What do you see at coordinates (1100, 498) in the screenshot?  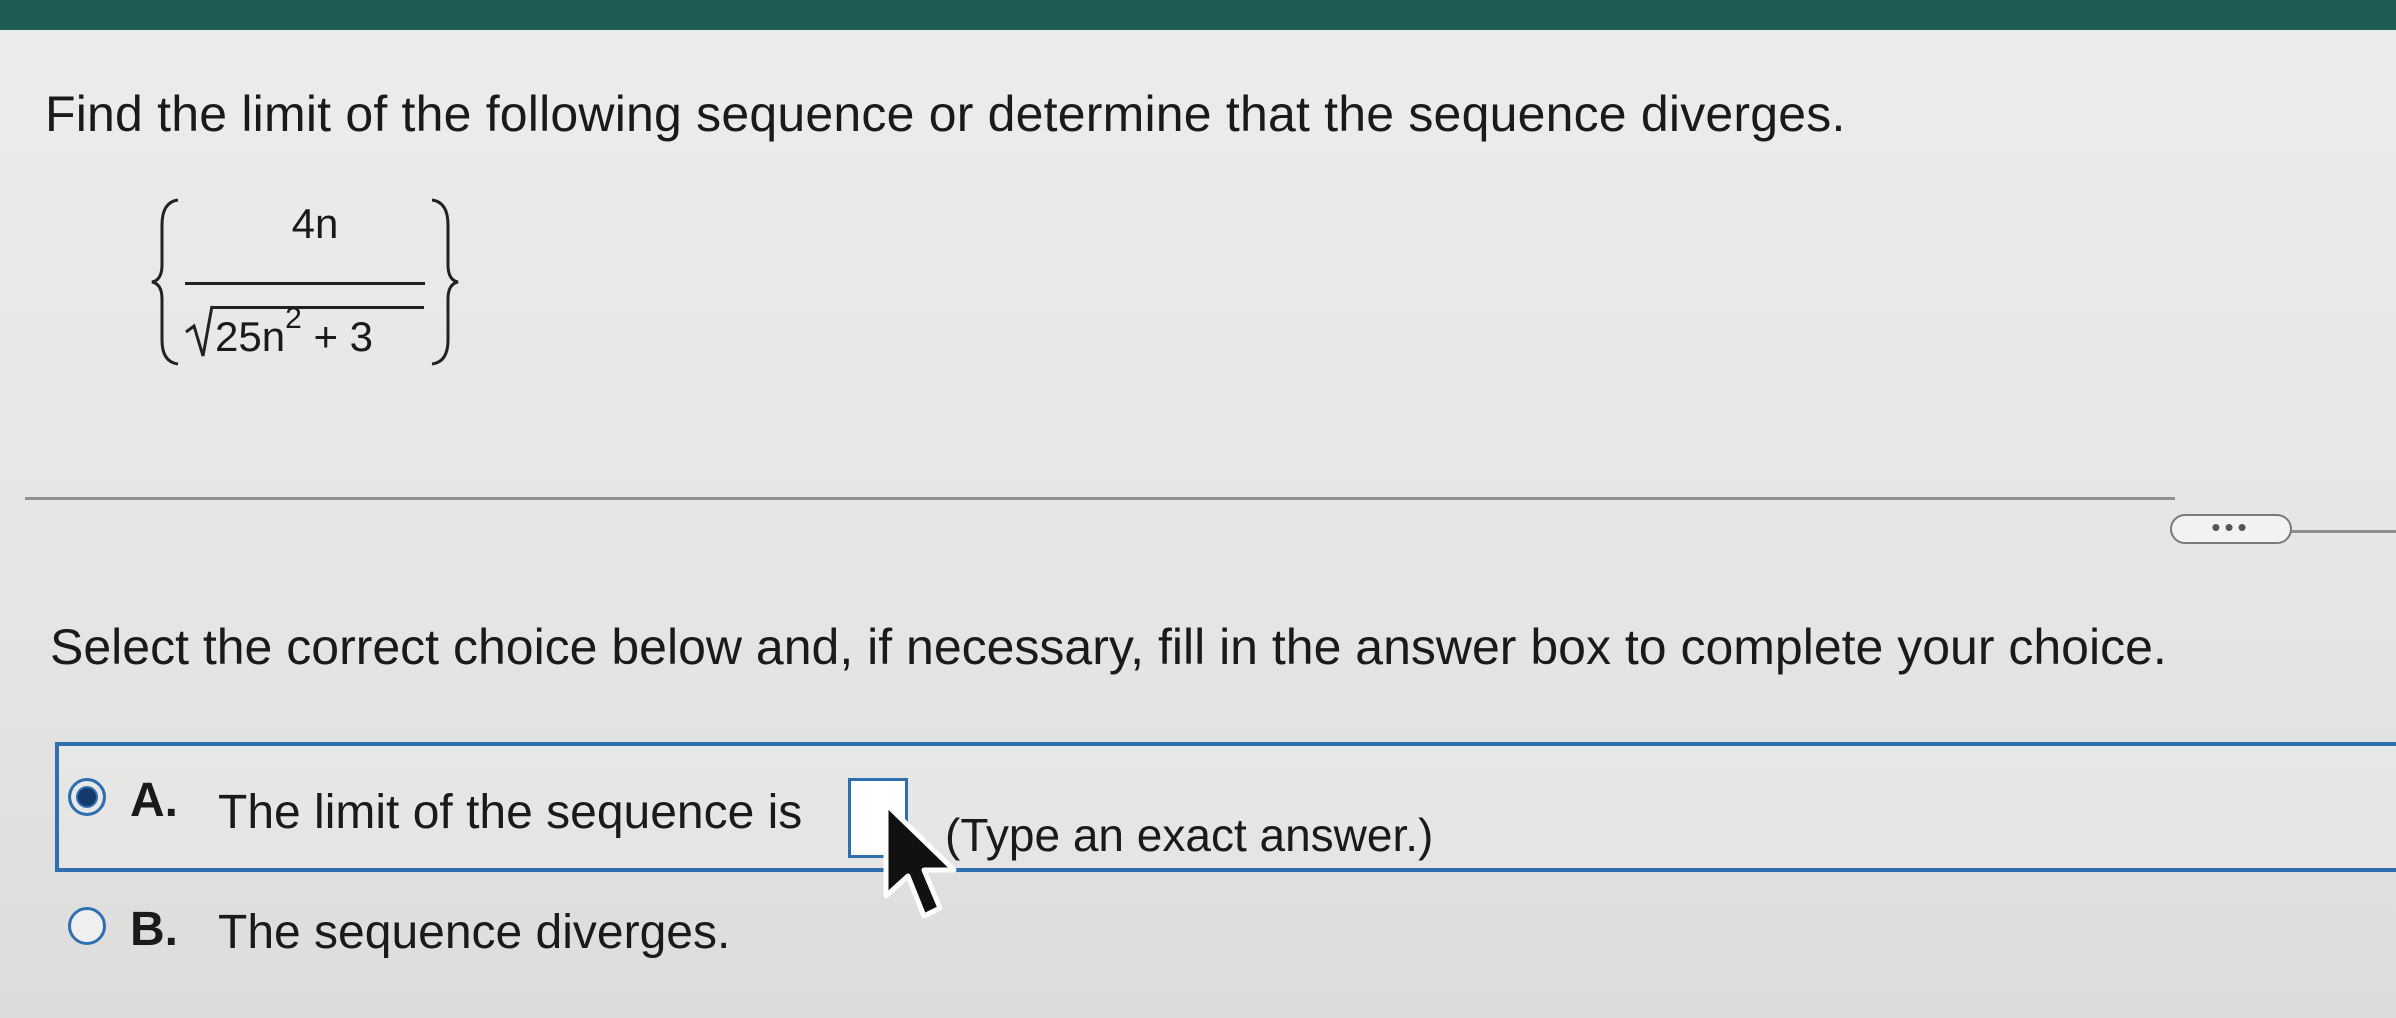 I see `section-divider` at bounding box center [1100, 498].